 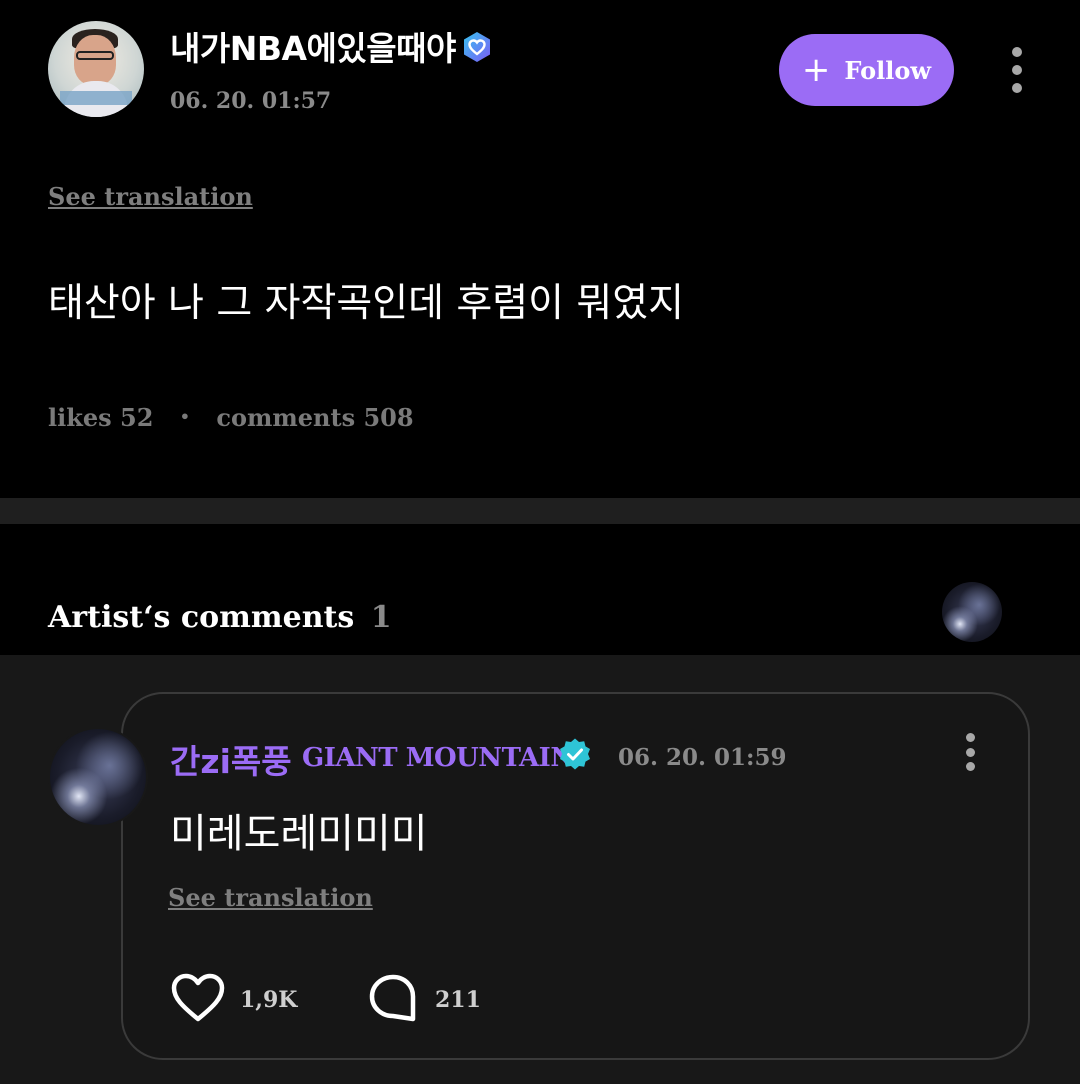 I want to click on author-avatar, so click(x=96, y=69).